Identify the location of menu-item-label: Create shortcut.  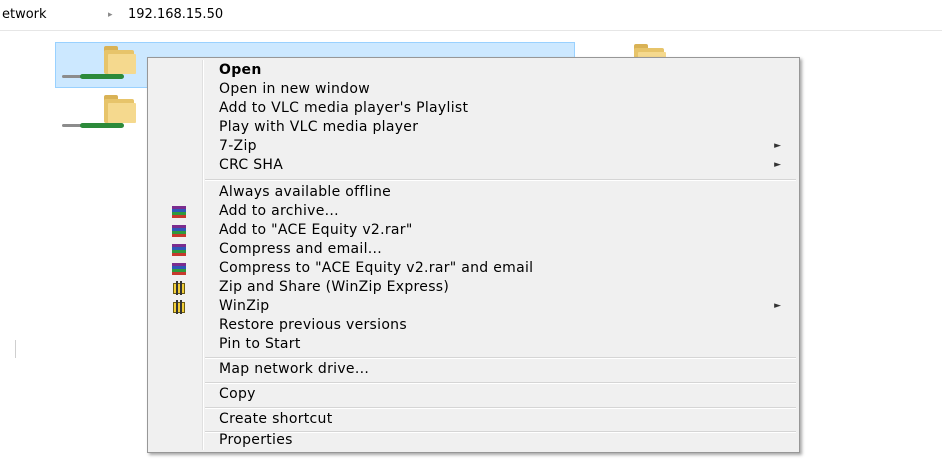
(276, 419).